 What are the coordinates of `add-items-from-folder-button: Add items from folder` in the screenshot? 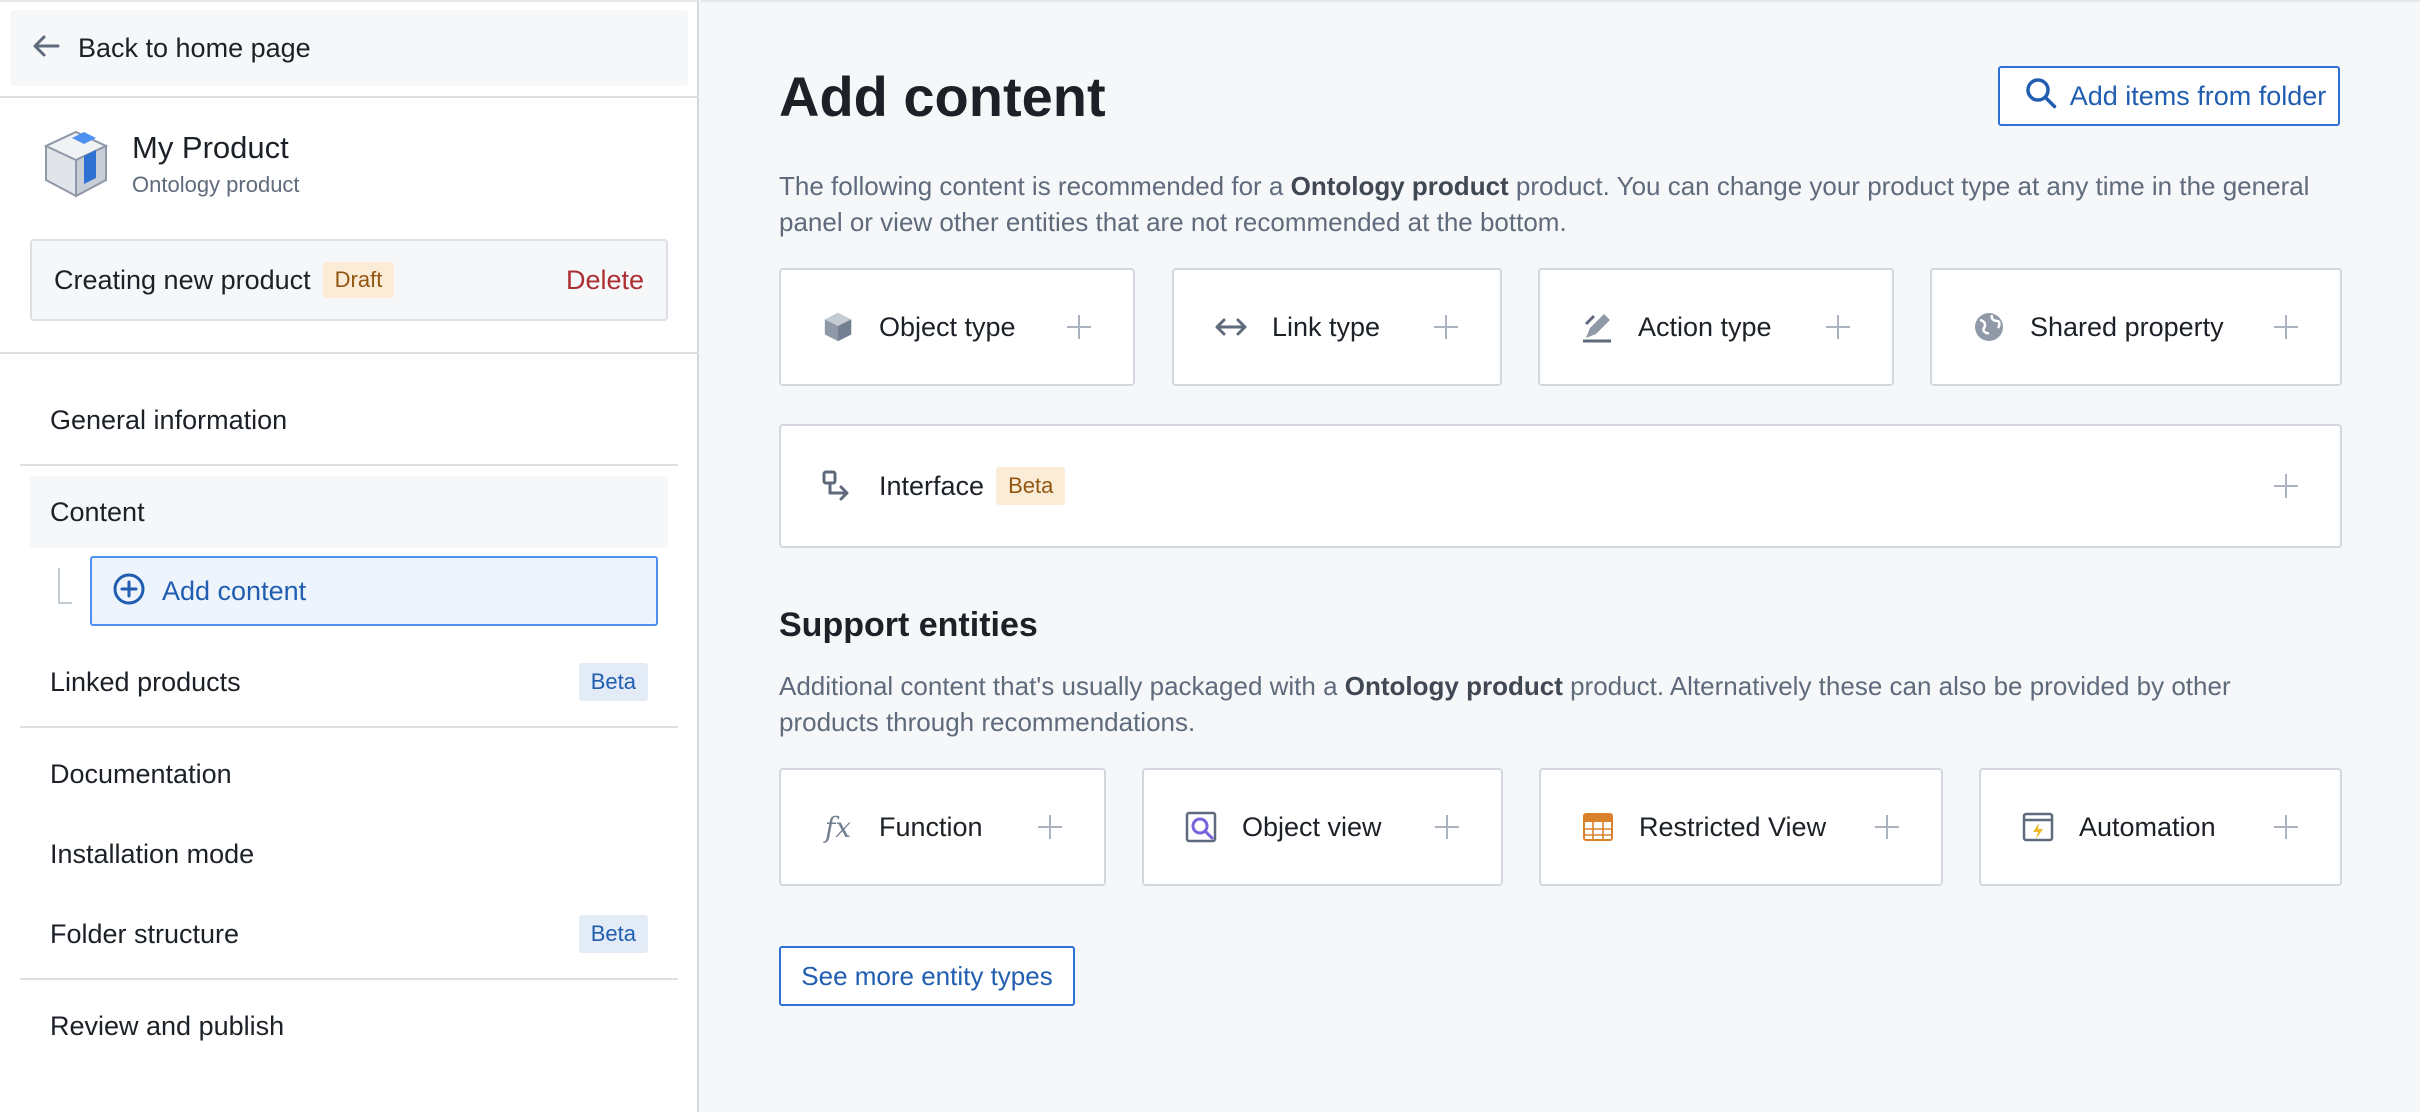 It's located at (2169, 96).